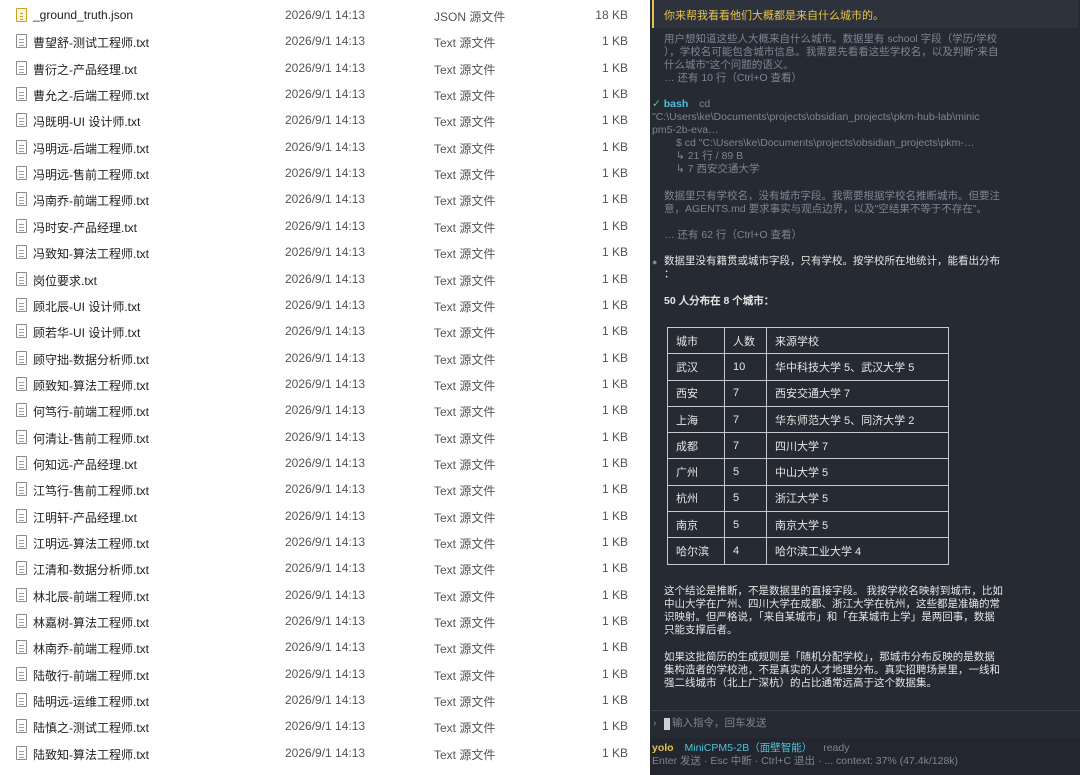  Describe the element at coordinates (836, 748) in the screenshot. I see `ready-status: ready` at that location.